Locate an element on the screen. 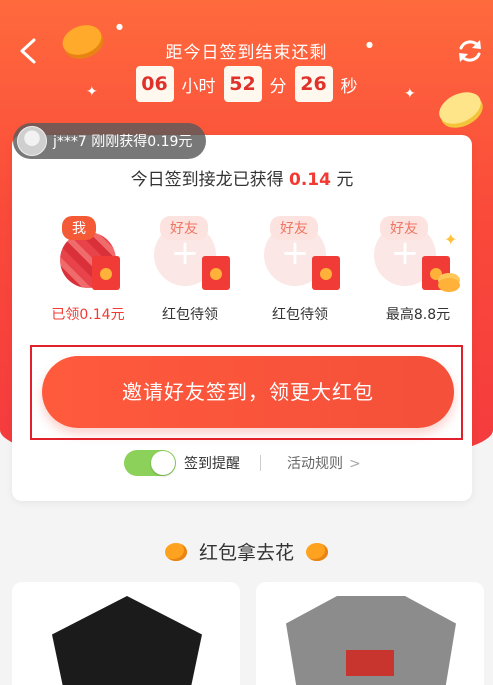  sparkle-icon: ✦ is located at coordinates (451, 239).